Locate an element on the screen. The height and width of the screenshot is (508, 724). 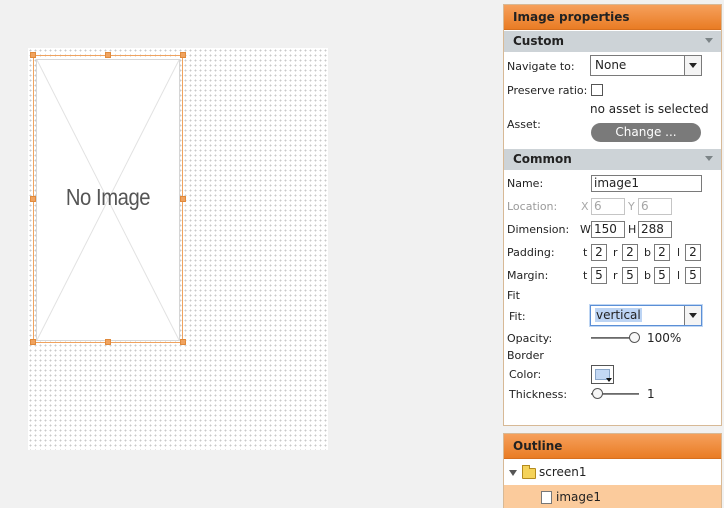
y-label: Y is located at coordinates (631, 206).